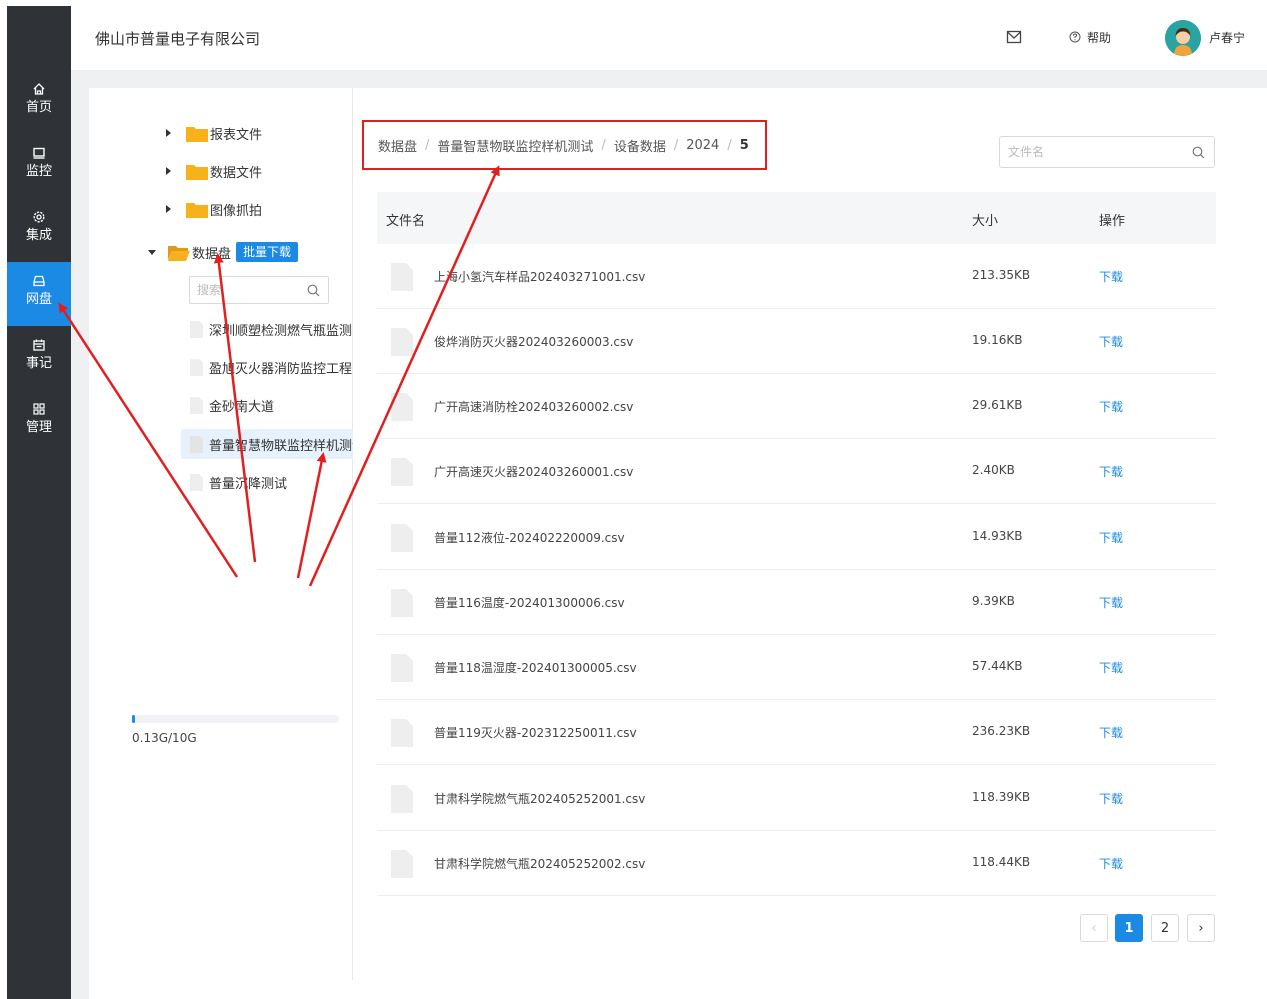 The image size is (1267, 999). I want to click on file-name: 普量116温度-202401300006.csv, so click(529, 603).